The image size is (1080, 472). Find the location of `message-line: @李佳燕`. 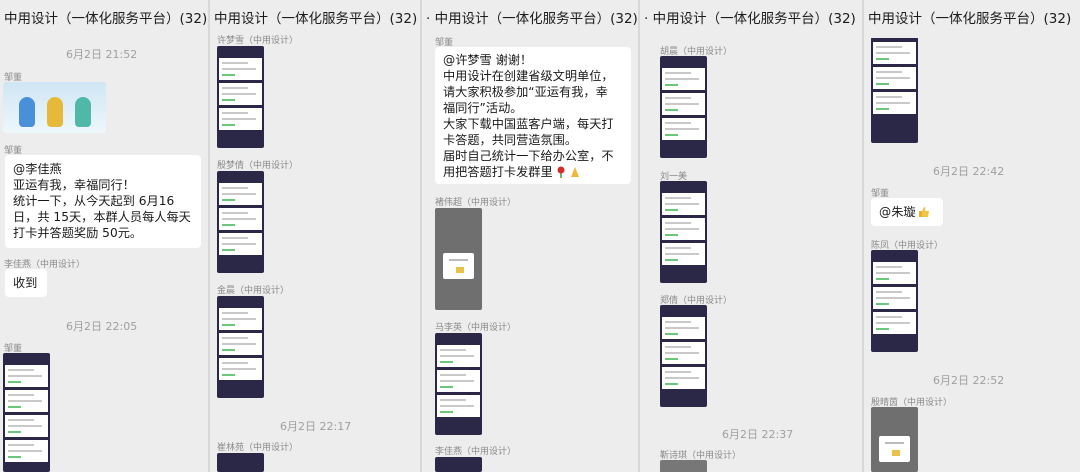

message-line: @李佳燕 is located at coordinates (37, 169).